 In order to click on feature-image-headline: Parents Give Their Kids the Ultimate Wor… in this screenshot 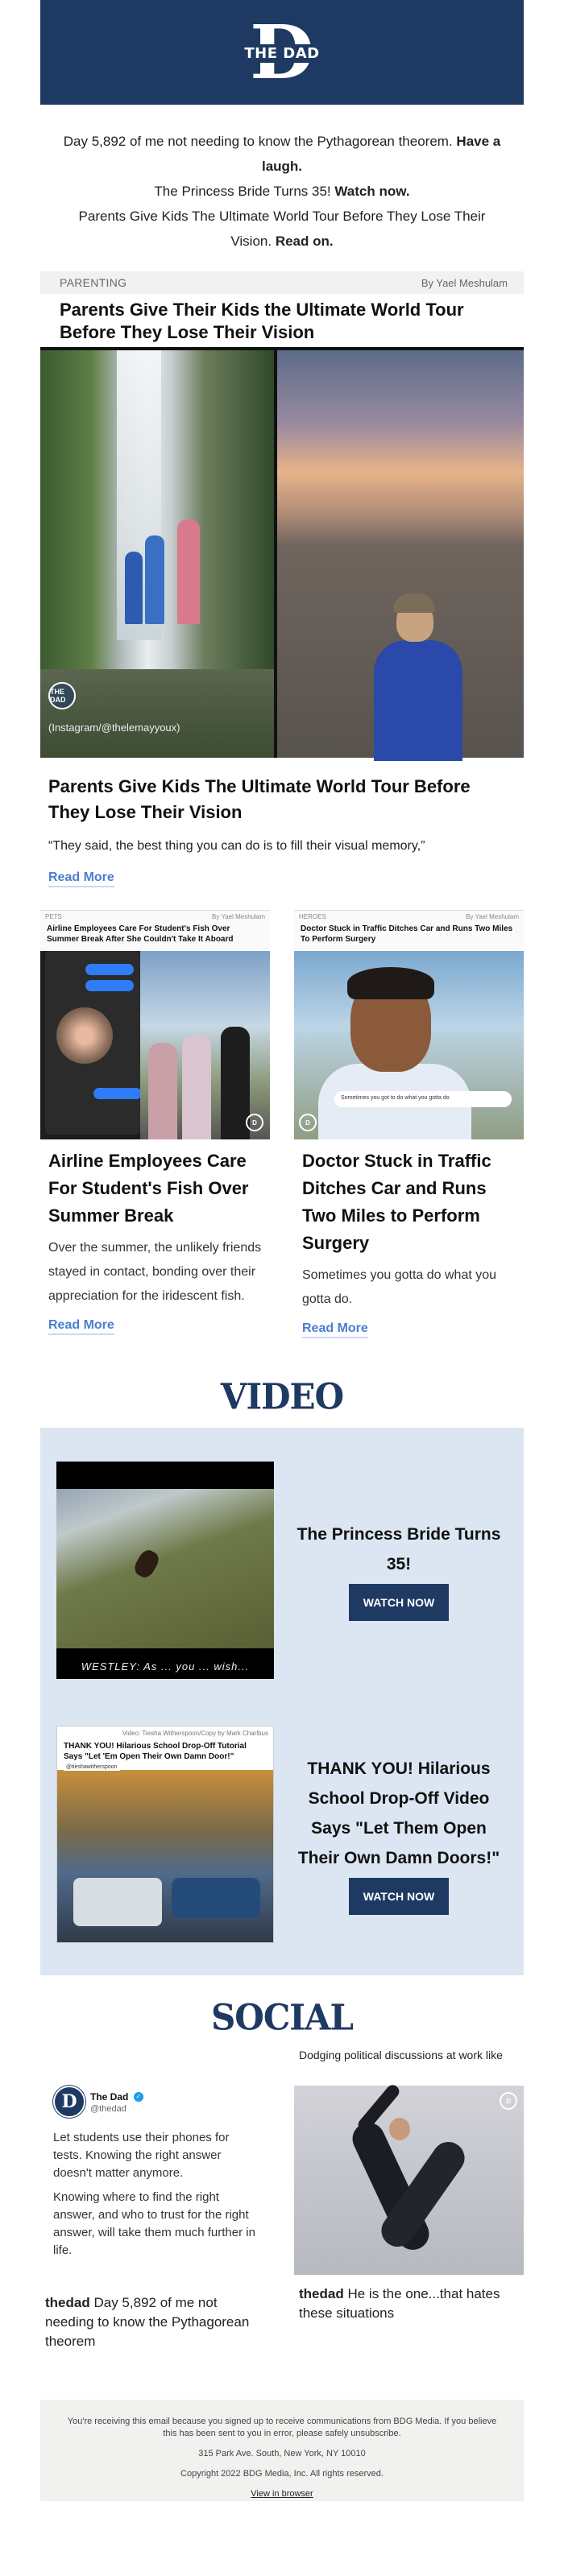, I will do `click(262, 321)`.